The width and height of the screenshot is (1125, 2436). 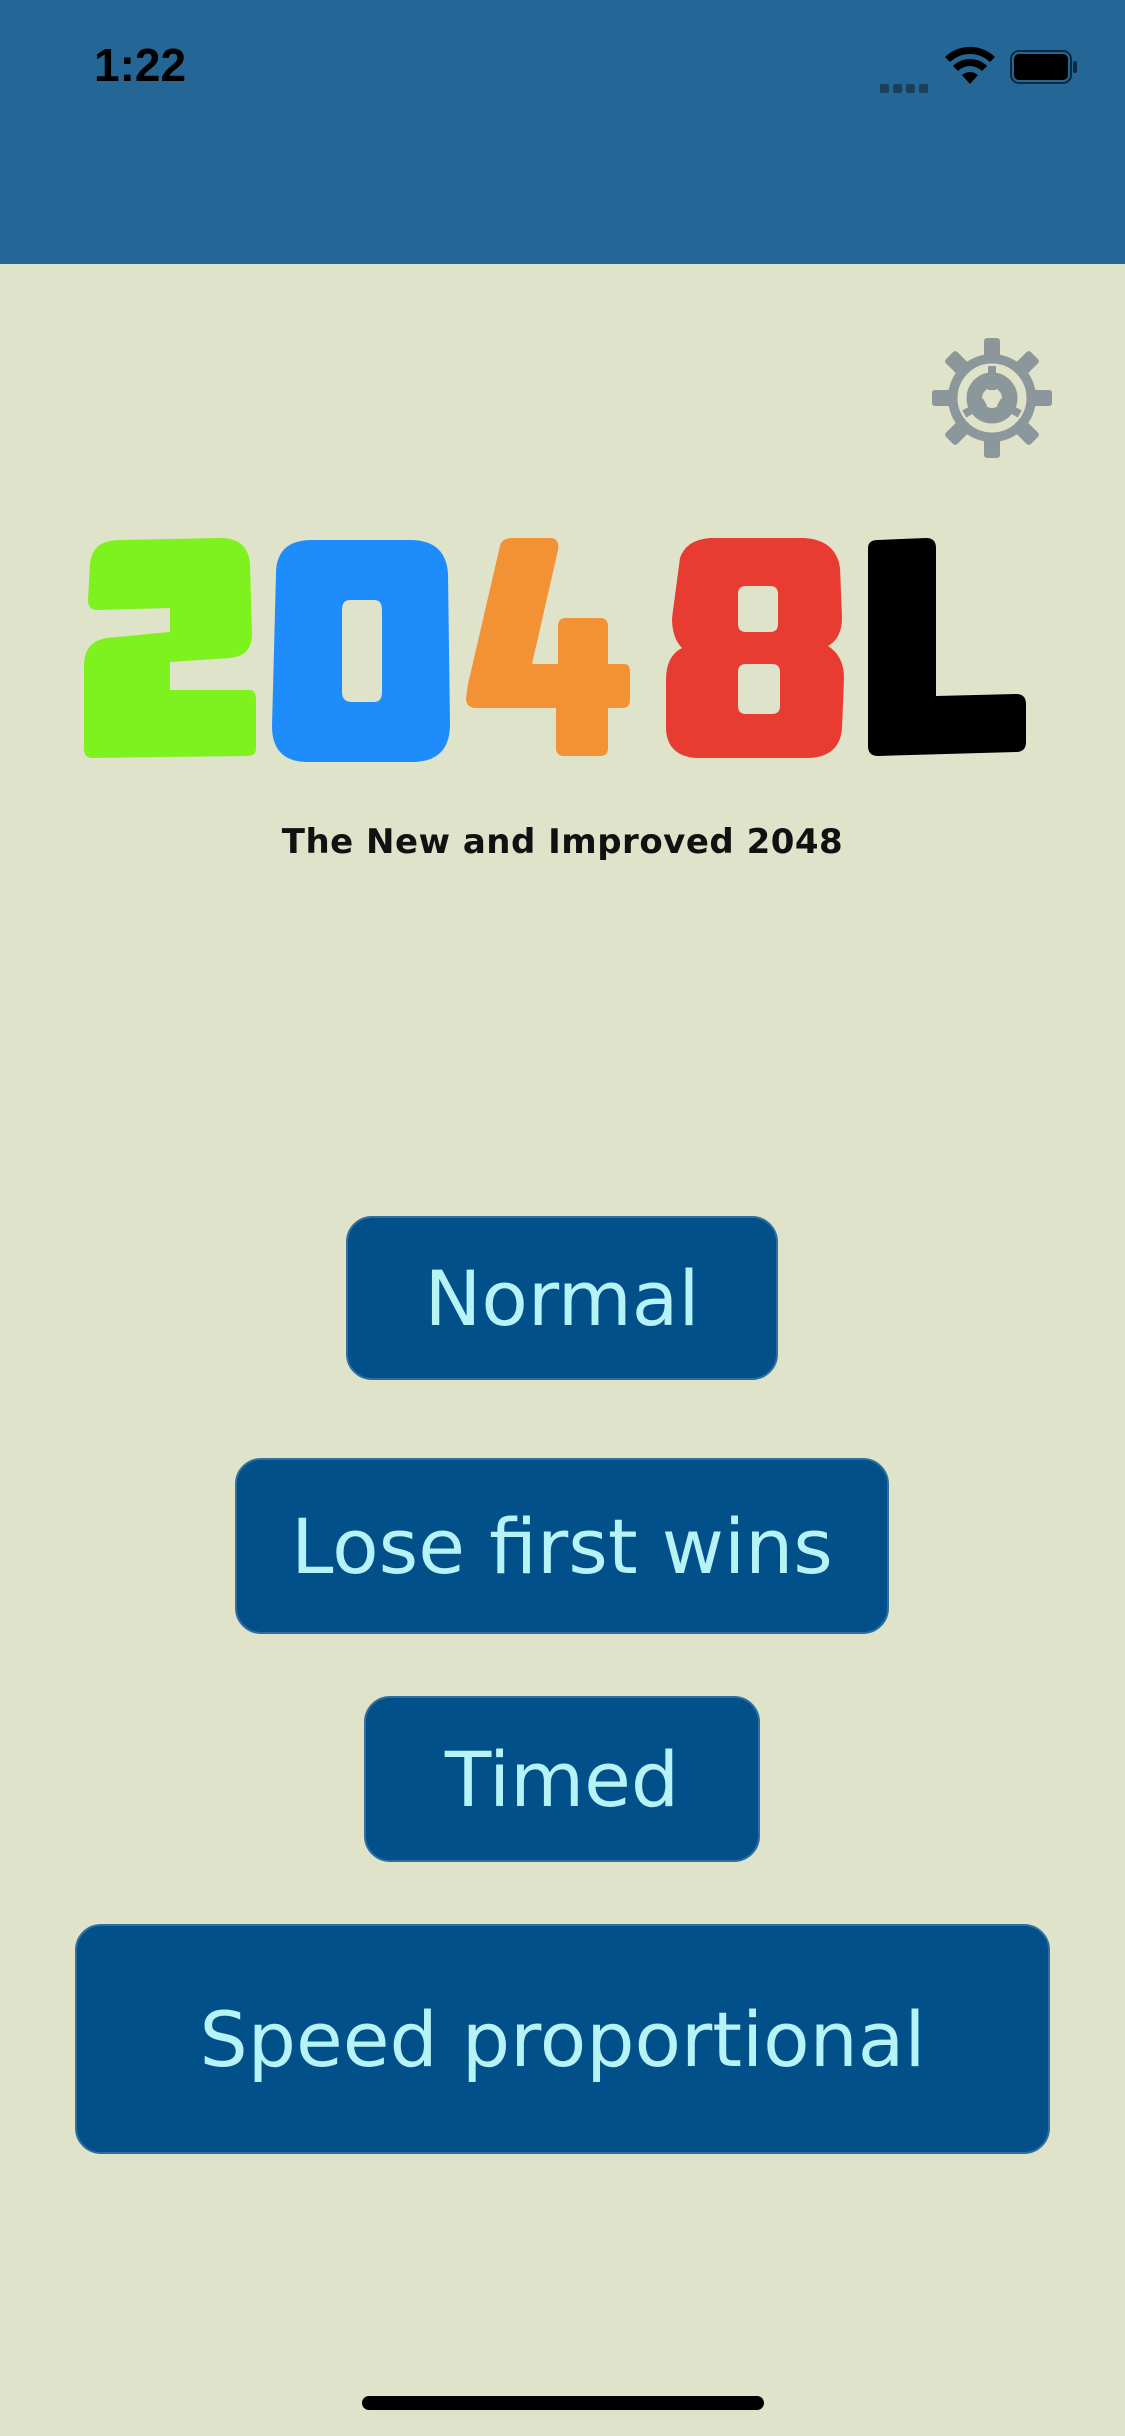 I want to click on logo-graphic, so click(x=555, y=650).